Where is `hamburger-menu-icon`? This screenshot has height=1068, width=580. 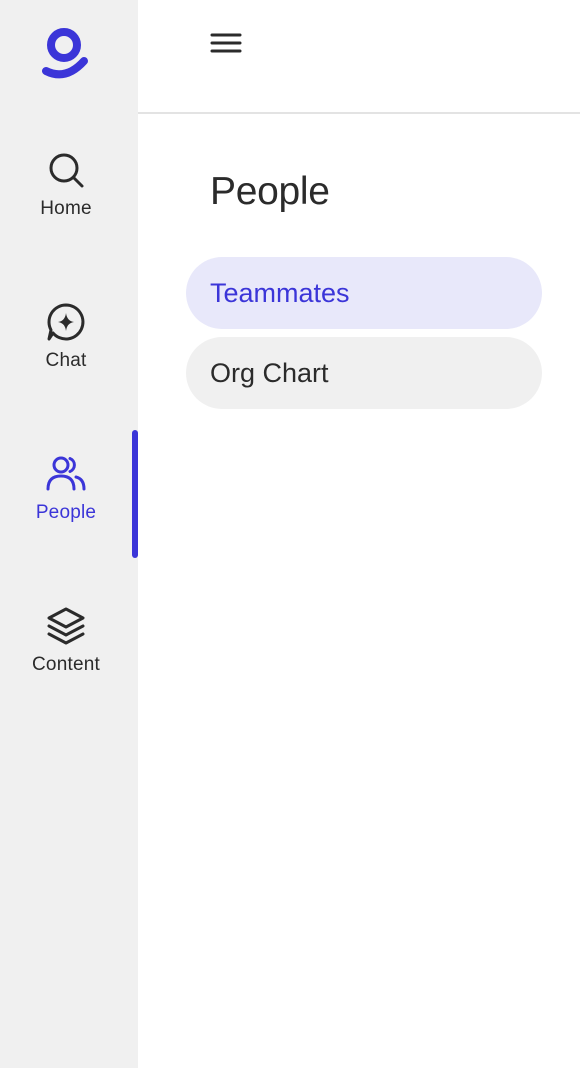 hamburger-menu-icon is located at coordinates (226, 44).